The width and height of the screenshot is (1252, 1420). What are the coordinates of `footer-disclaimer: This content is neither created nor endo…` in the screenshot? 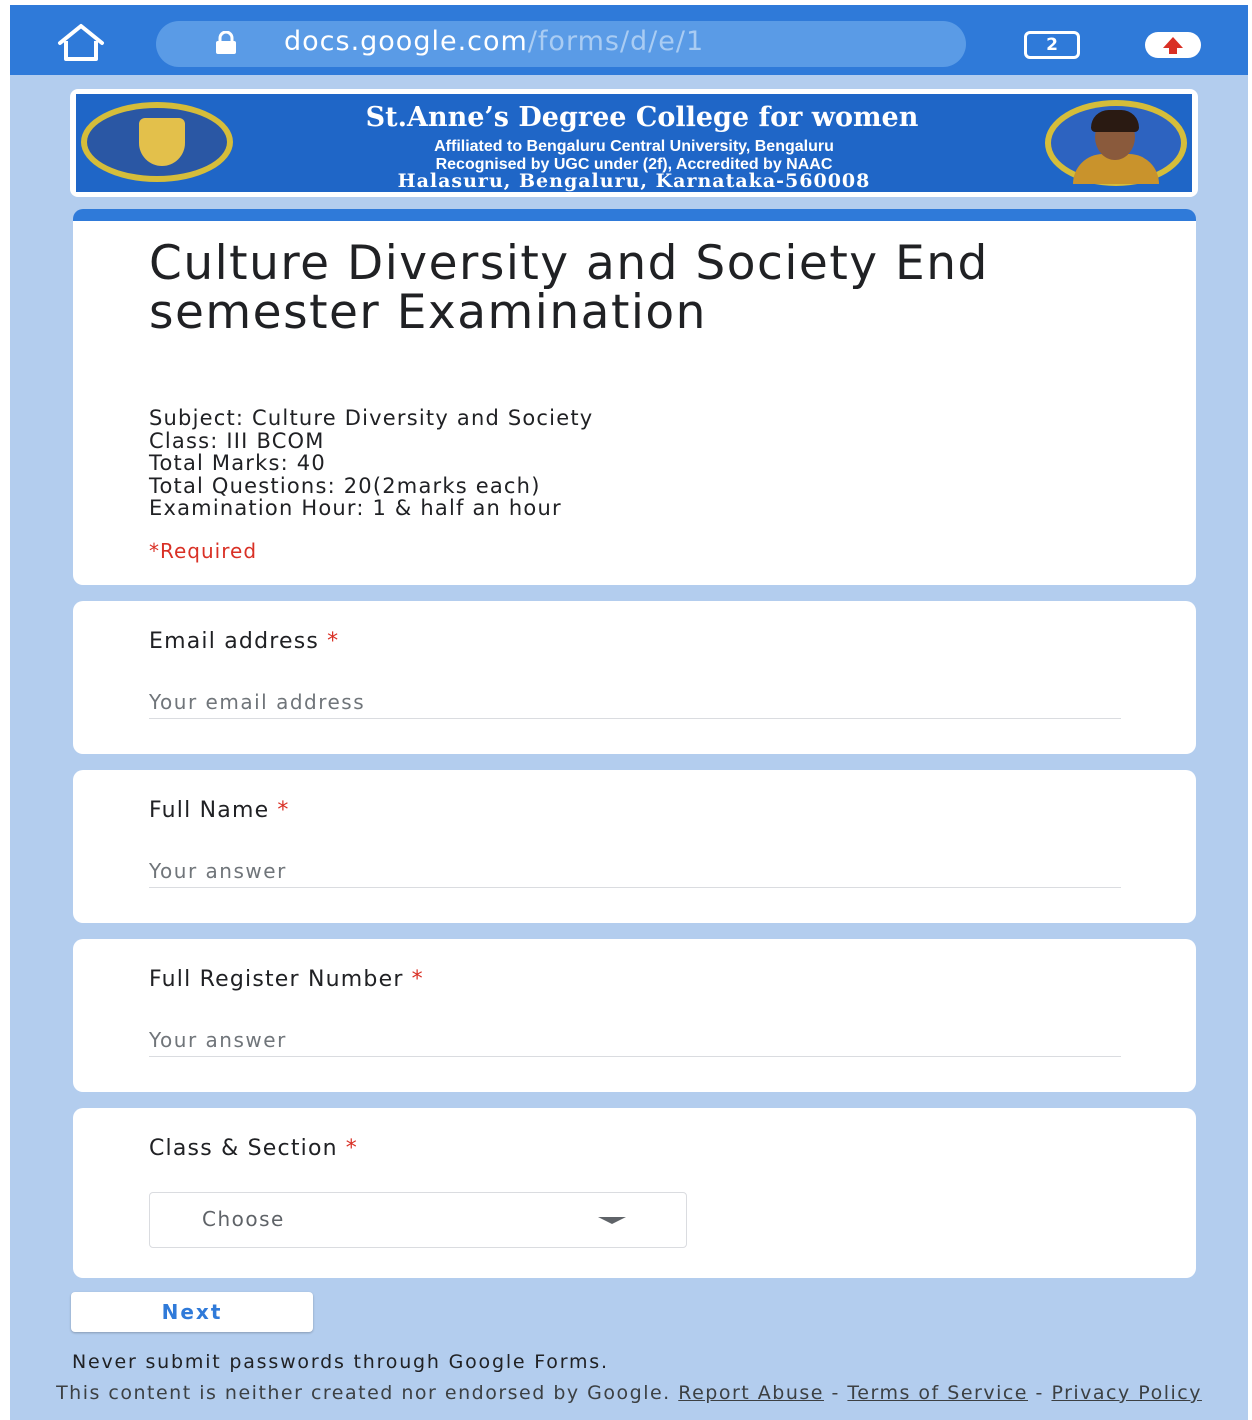 It's located at (629, 1393).